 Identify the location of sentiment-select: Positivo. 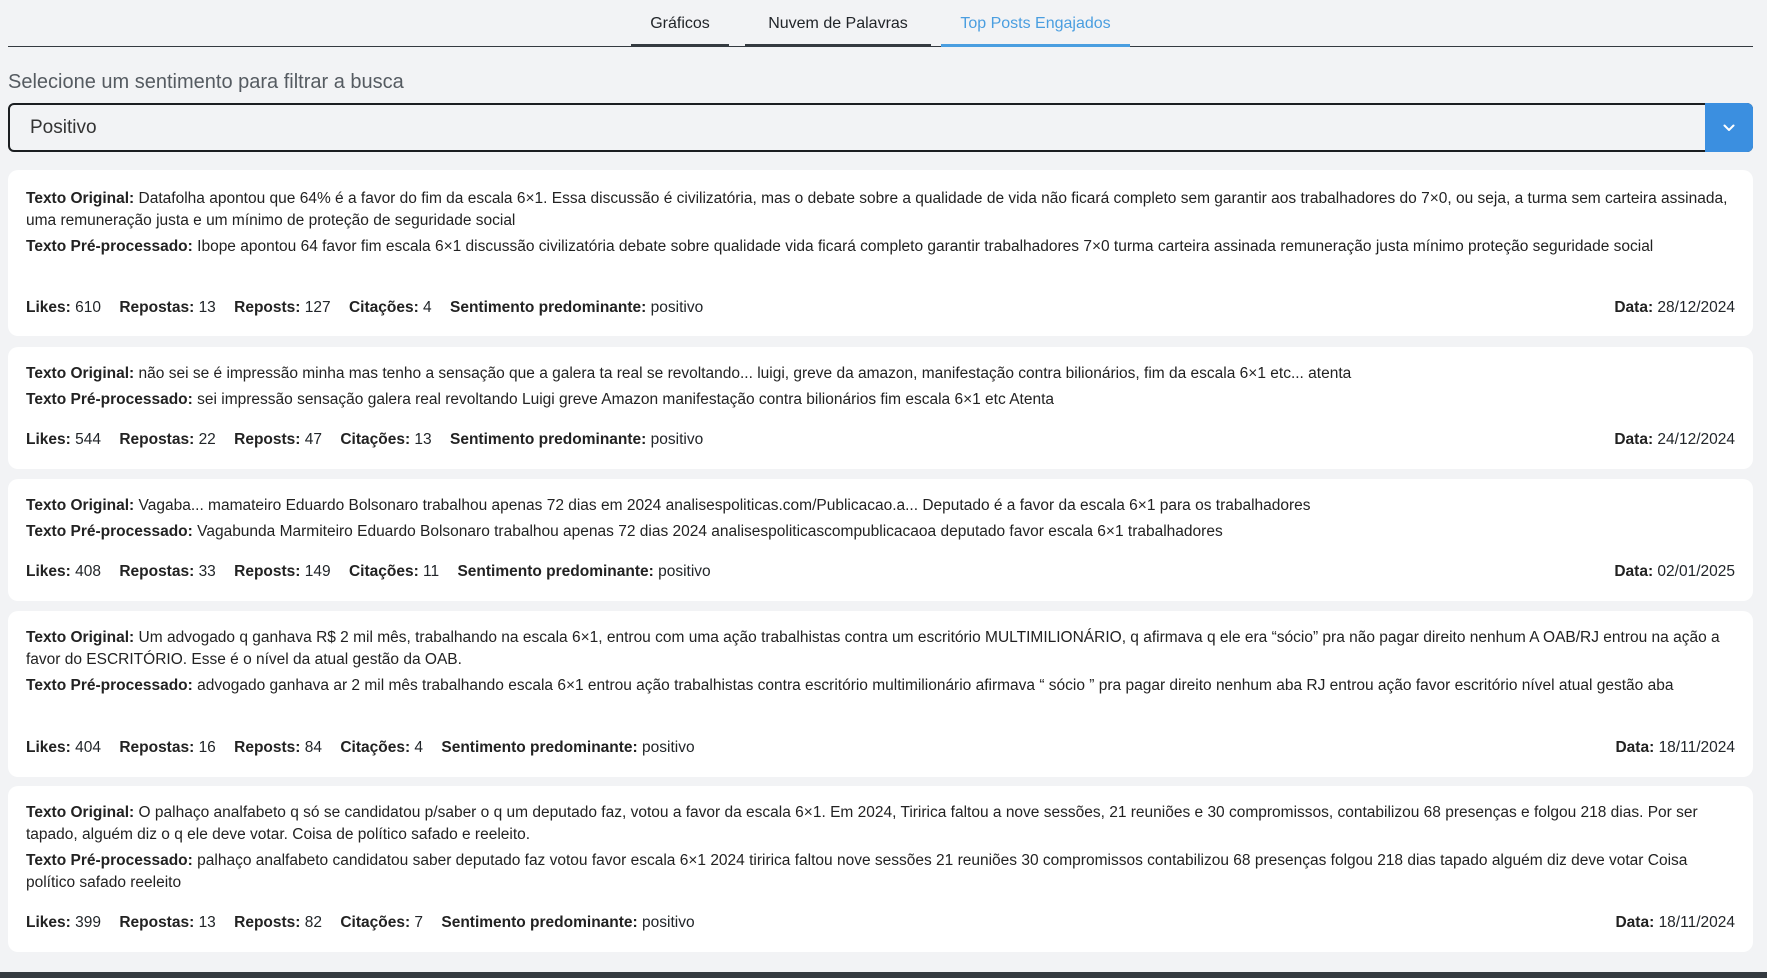
(880, 127).